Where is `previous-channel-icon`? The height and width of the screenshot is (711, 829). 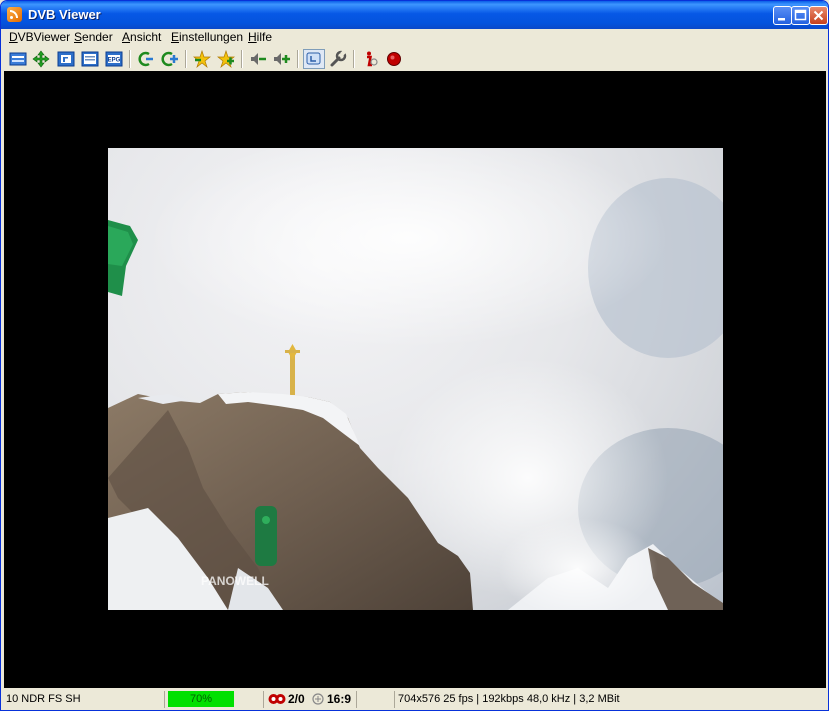 previous-channel-icon is located at coordinates (145, 59).